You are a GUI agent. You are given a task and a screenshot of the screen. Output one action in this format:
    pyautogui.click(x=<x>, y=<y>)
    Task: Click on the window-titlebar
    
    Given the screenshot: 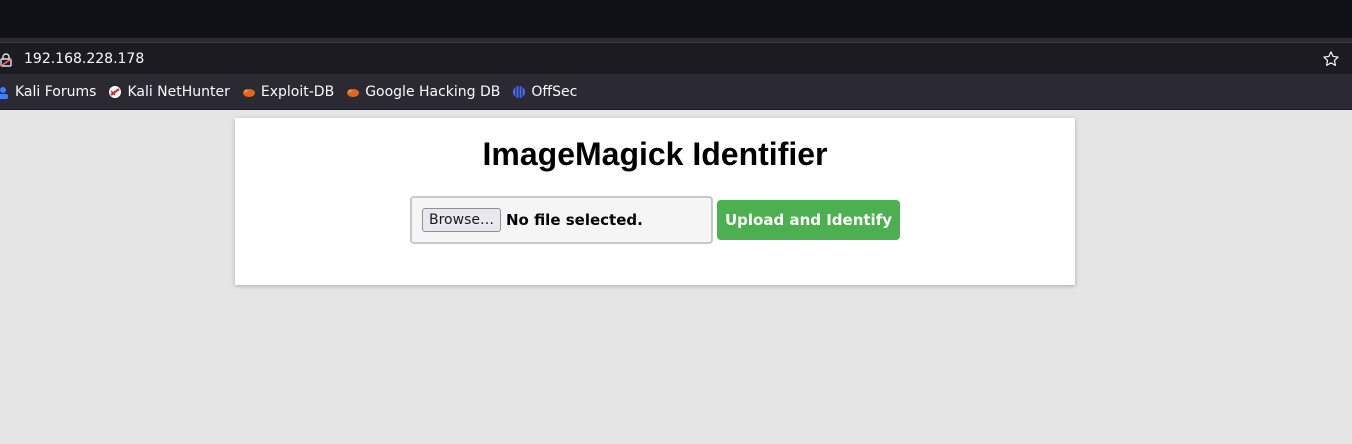 What is the action you would take?
    pyautogui.click(x=676, y=19)
    